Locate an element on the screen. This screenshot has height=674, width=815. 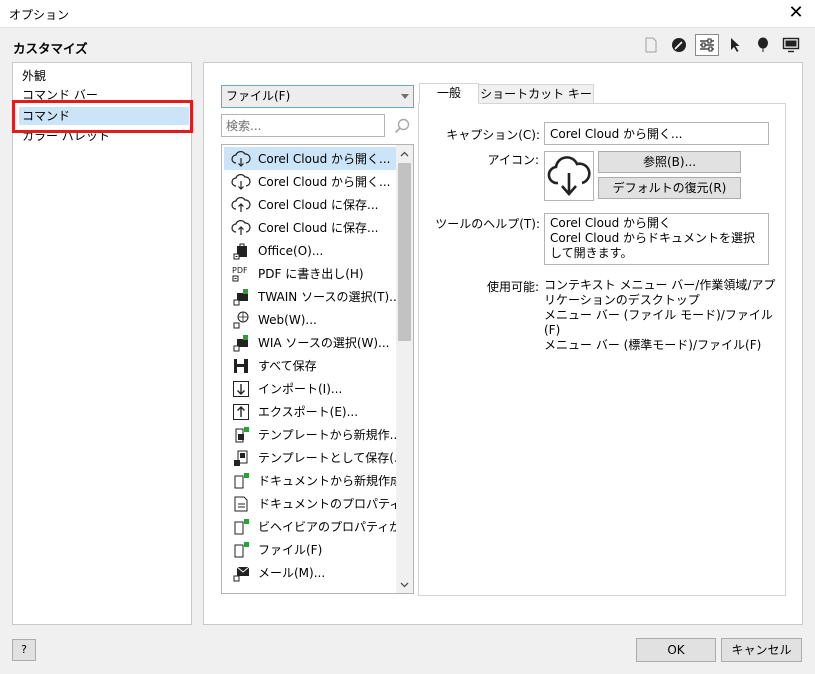
ok-button: OK is located at coordinates (676, 650).